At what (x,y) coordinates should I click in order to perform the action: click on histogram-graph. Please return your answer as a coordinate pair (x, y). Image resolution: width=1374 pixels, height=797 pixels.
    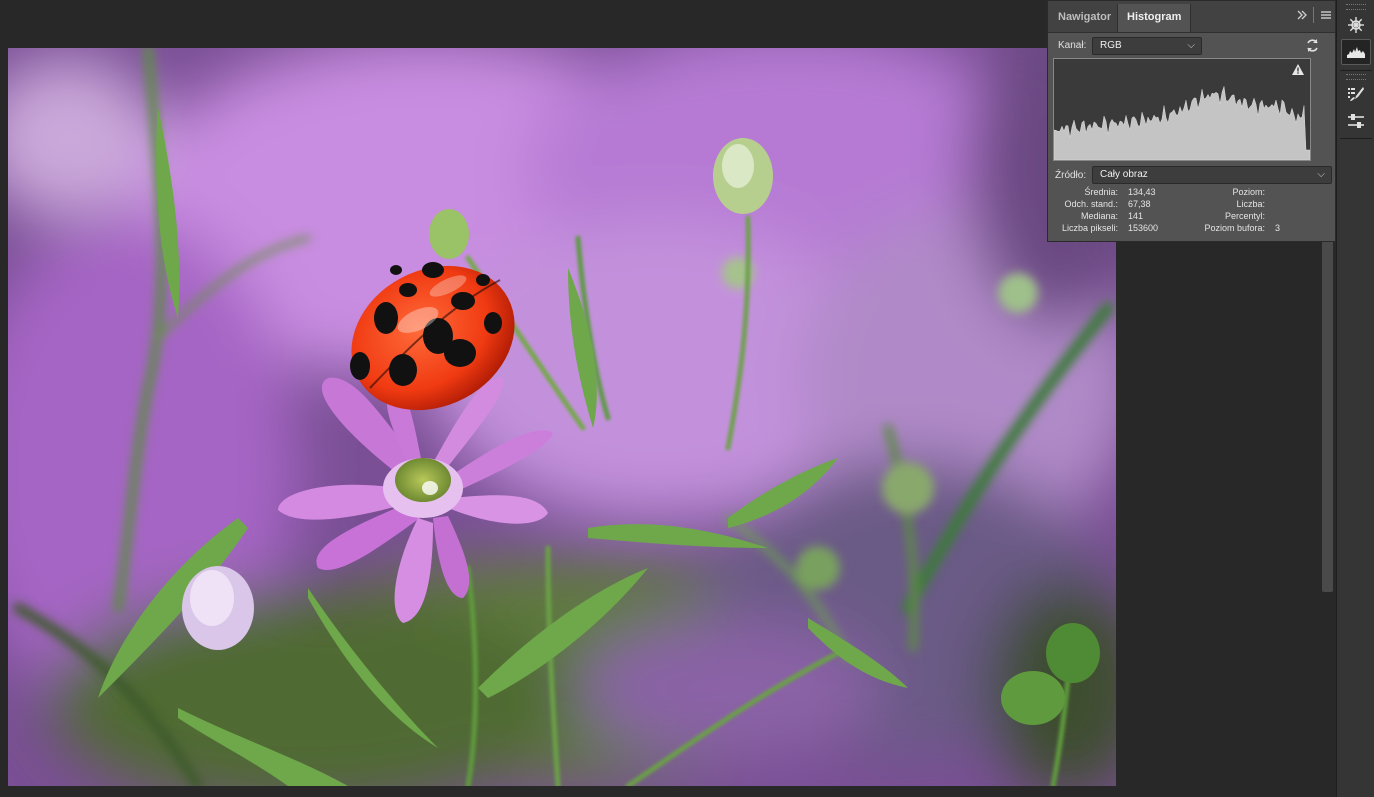
    Looking at the image, I should click on (1182, 109).